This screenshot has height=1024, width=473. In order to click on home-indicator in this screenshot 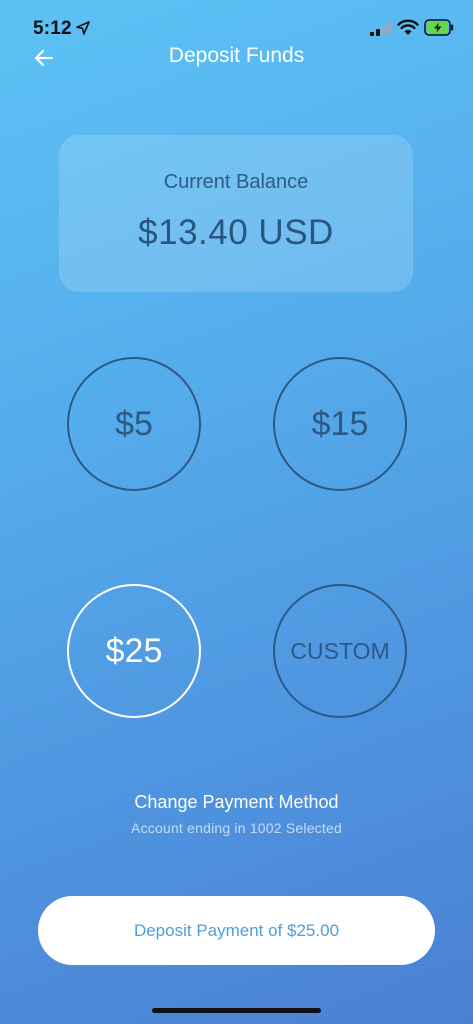, I will do `click(236, 1010)`.